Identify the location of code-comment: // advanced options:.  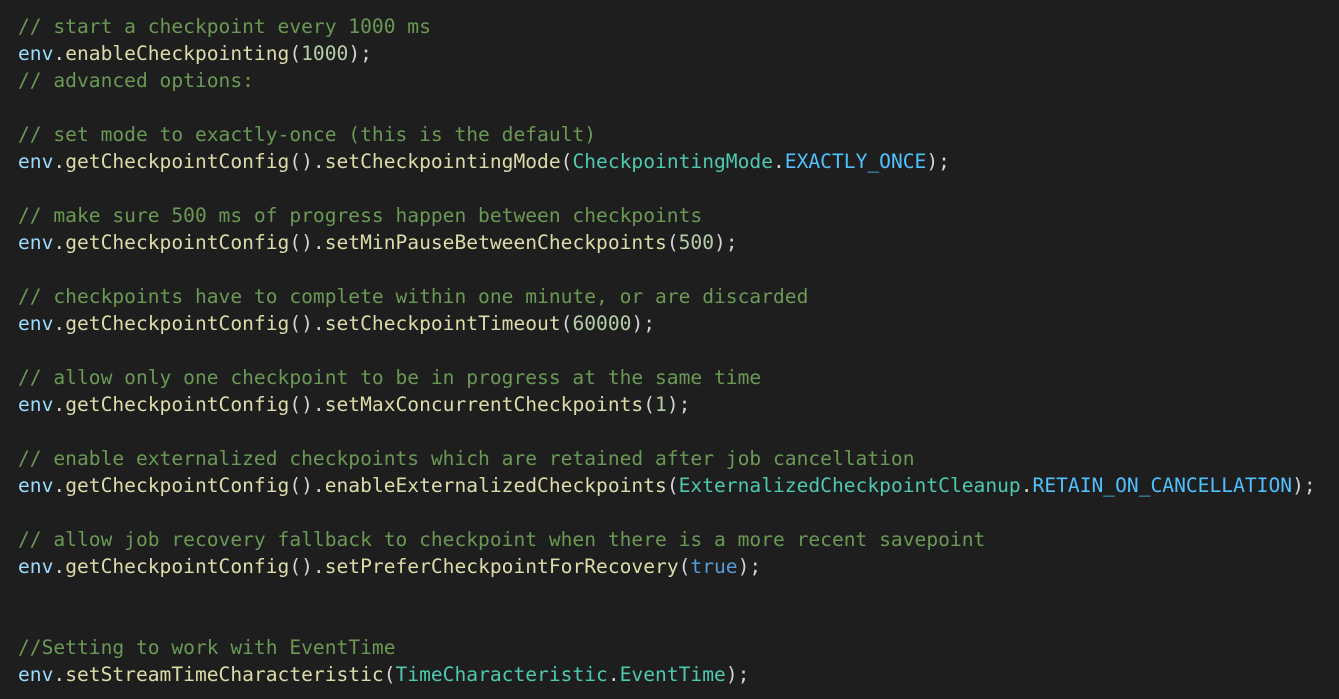
(136, 80).